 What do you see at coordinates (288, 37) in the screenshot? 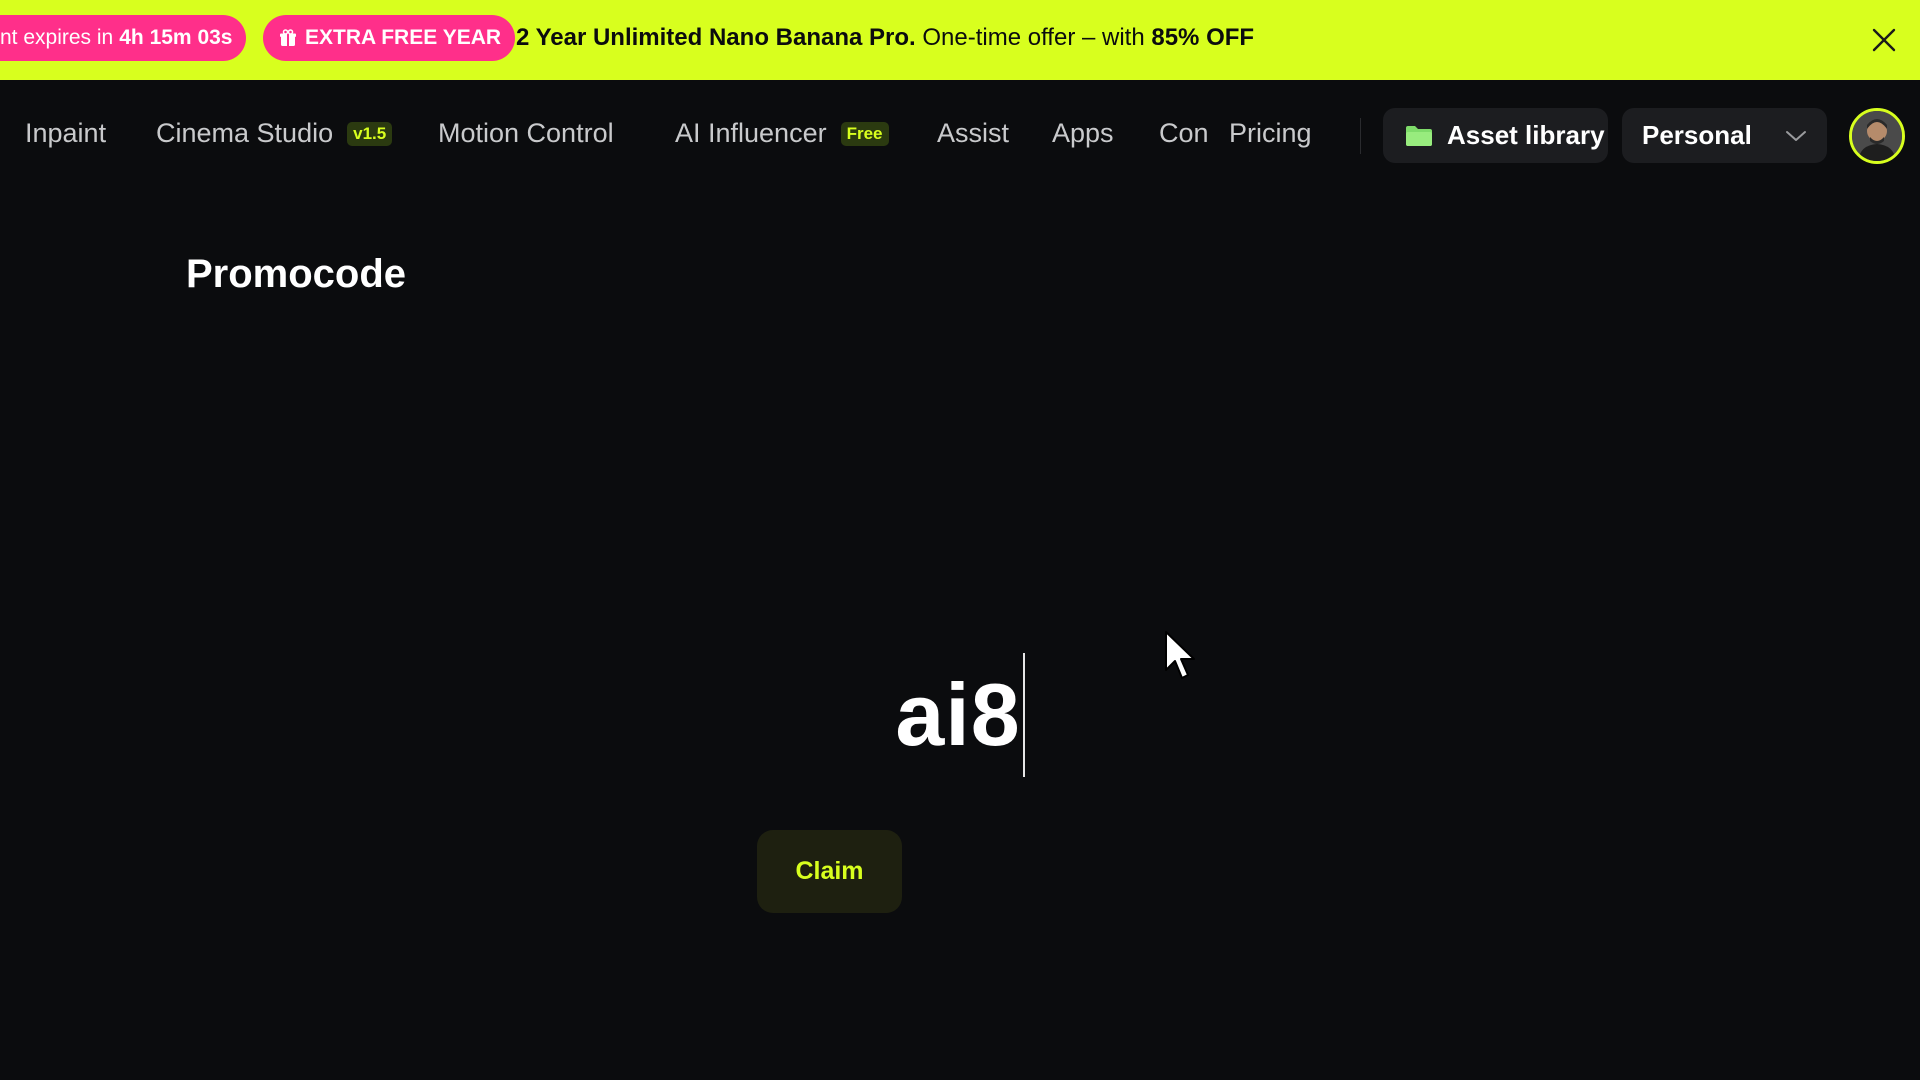
I see `gift-icon` at bounding box center [288, 37].